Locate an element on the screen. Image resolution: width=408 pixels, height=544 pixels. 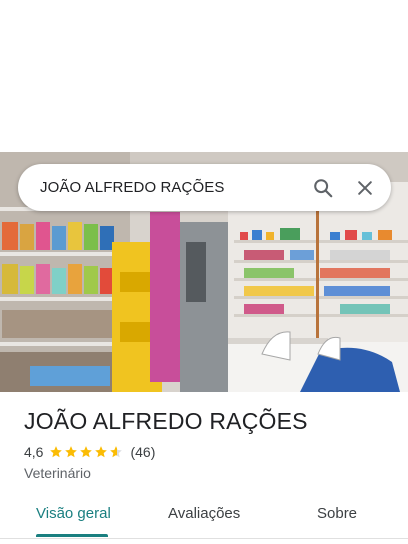
search-icon is located at coordinates (323, 187).